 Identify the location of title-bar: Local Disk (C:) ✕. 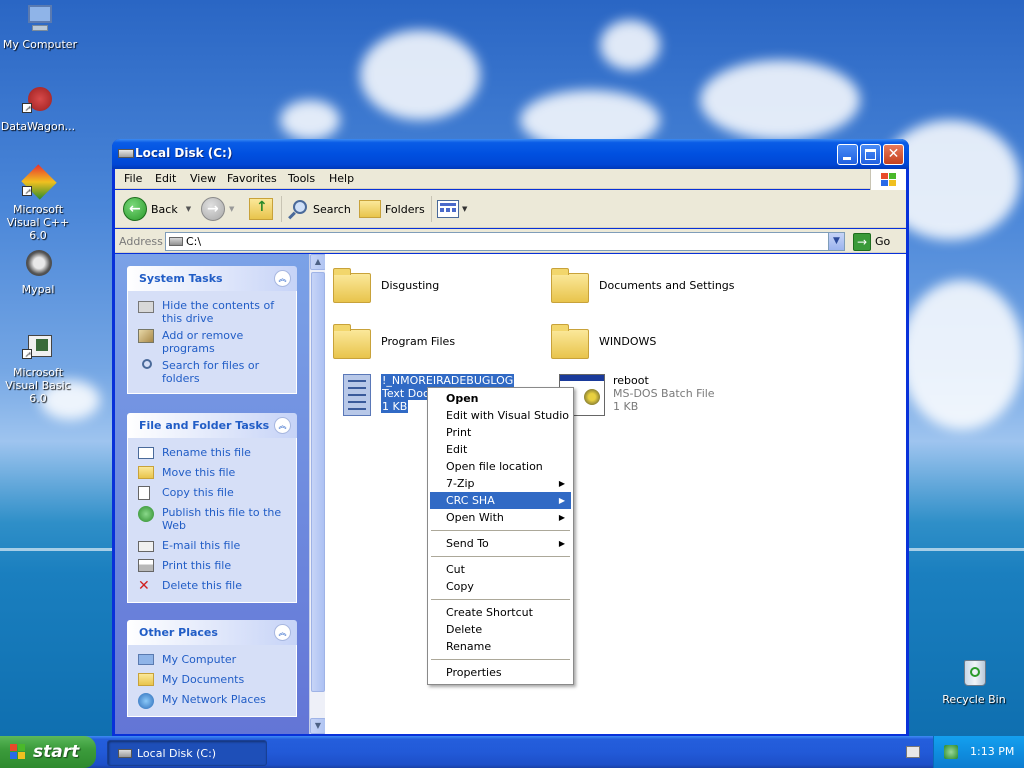
(510, 154).